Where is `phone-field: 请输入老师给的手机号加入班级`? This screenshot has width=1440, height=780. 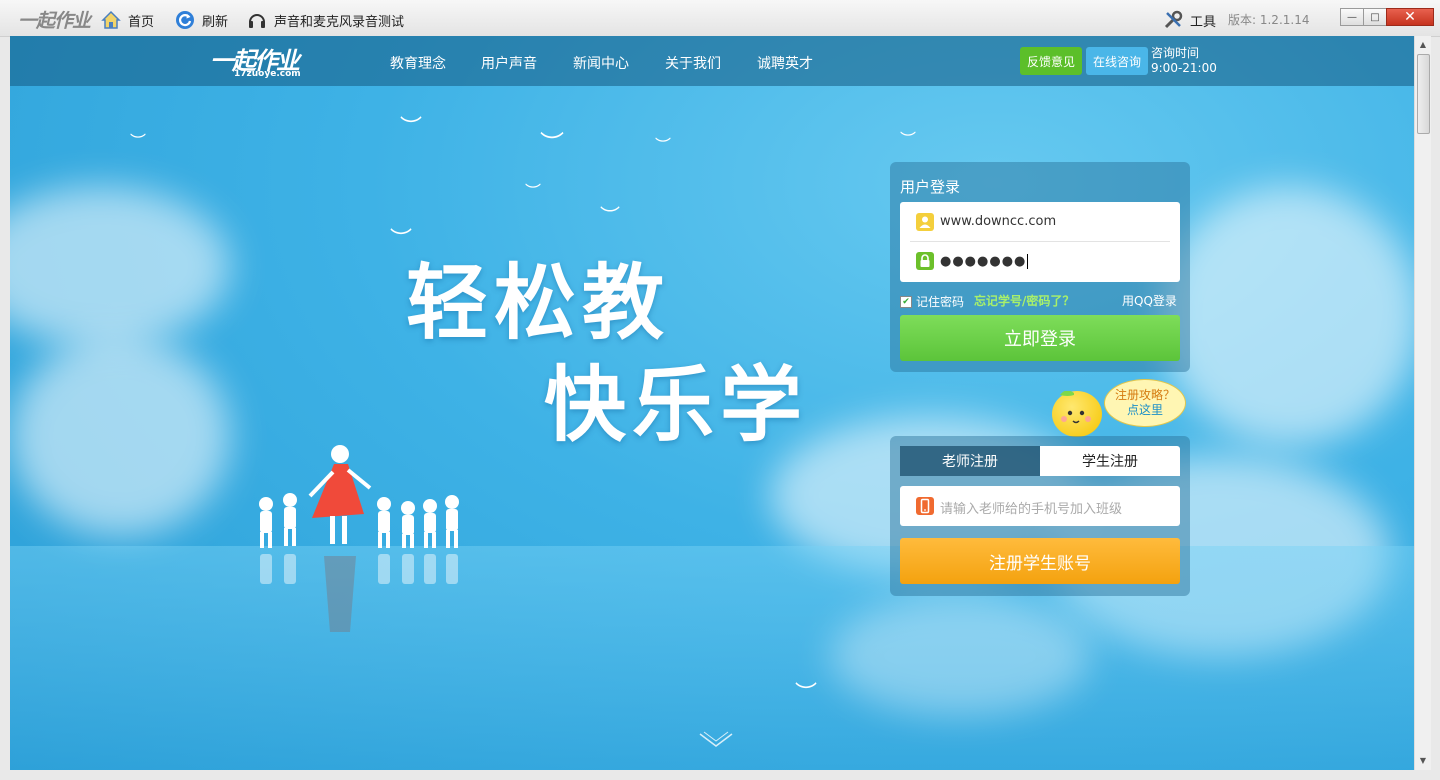
phone-field: 请输入老师给的手机号加入班级 is located at coordinates (1040, 506).